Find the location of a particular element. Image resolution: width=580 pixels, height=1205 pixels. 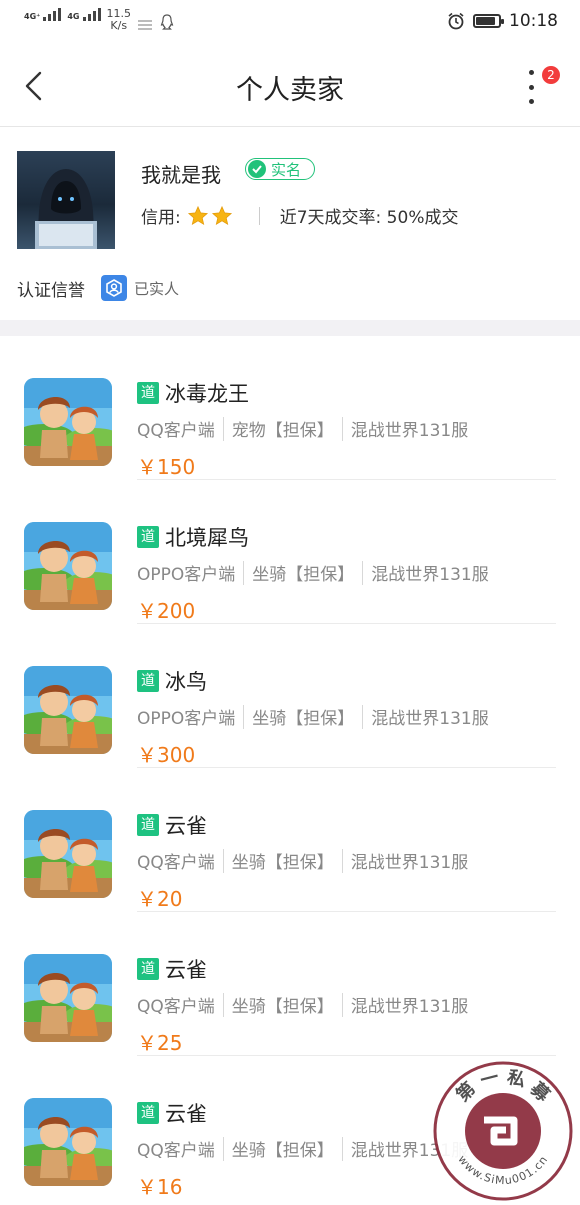

deal-rate: 近7天成交率: 50%成交 is located at coordinates (369, 218).